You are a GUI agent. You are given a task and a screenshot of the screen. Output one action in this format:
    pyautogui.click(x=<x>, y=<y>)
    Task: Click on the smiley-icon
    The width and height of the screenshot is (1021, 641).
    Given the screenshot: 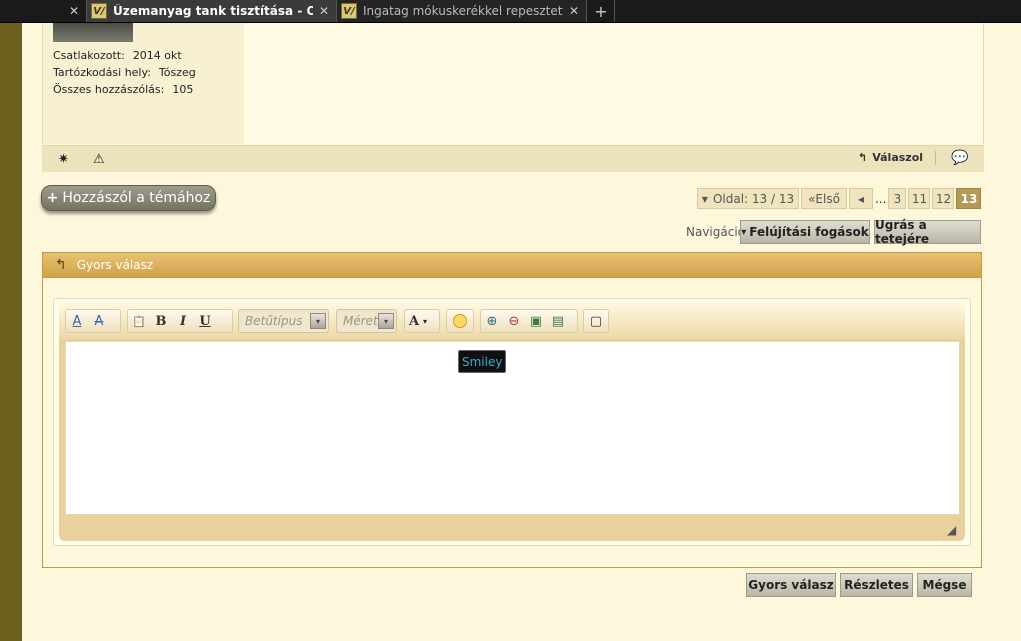 What is the action you would take?
    pyautogui.click(x=460, y=321)
    